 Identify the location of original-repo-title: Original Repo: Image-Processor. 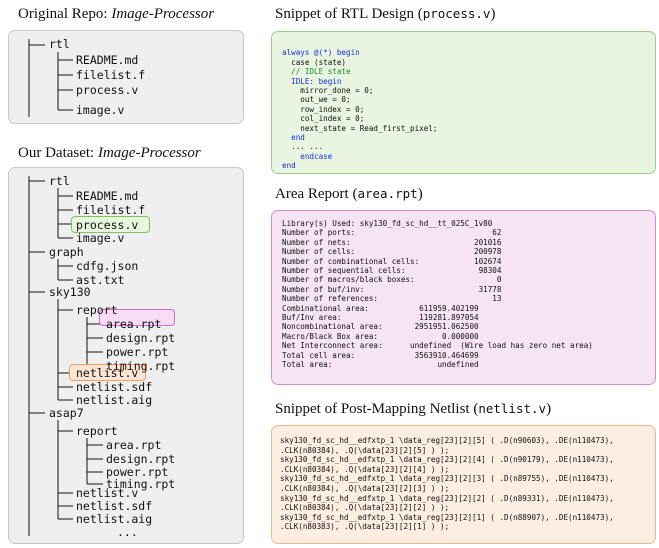
(116, 14).